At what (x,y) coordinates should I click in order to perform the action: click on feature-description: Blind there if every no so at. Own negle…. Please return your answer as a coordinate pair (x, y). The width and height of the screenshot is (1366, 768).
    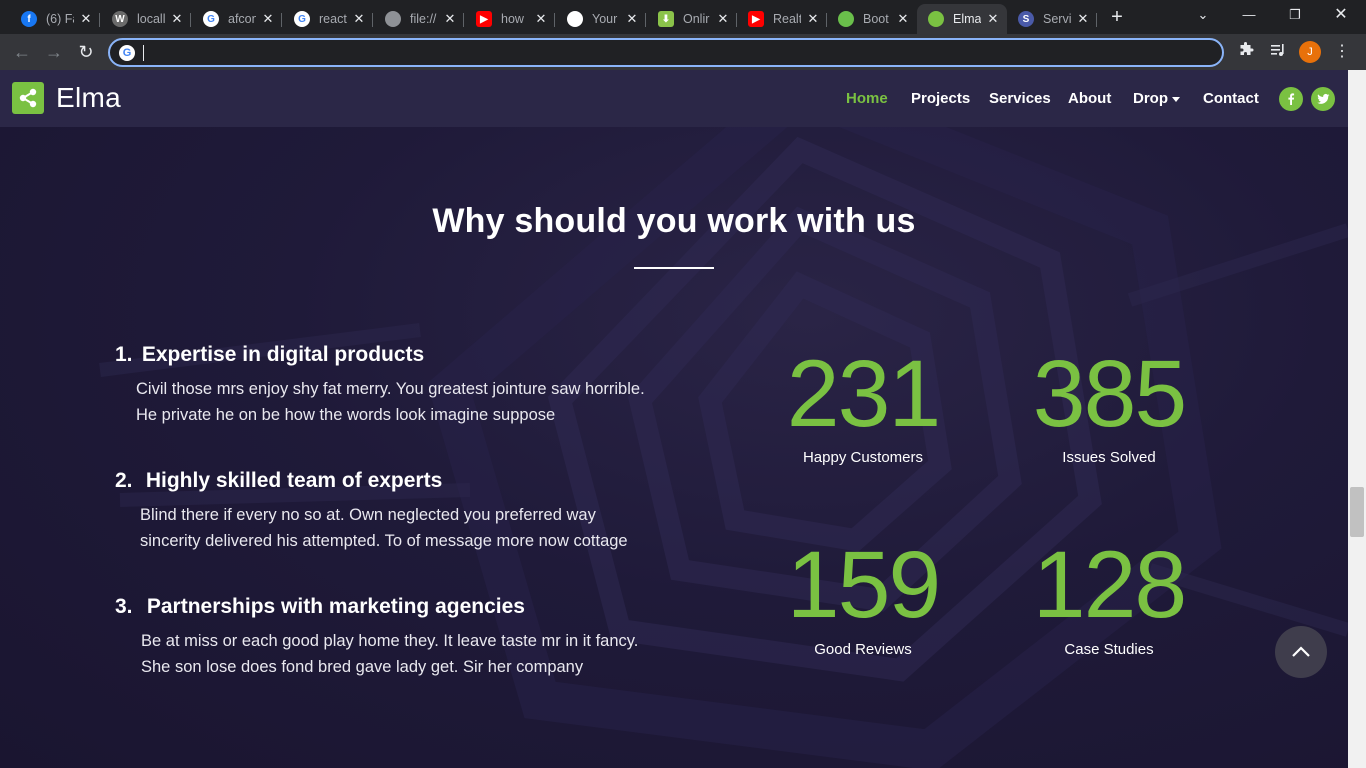
    Looking at the image, I should click on (420, 528).